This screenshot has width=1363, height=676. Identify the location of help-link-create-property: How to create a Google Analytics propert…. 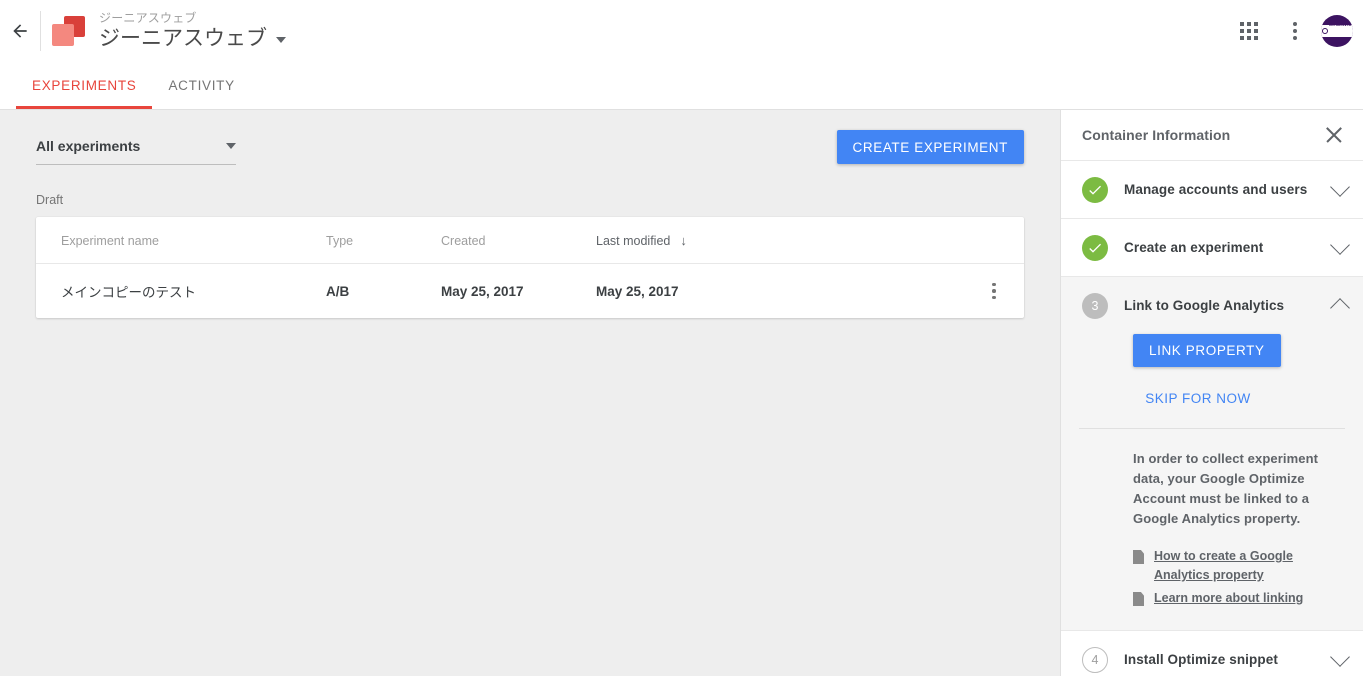
(1239, 566).